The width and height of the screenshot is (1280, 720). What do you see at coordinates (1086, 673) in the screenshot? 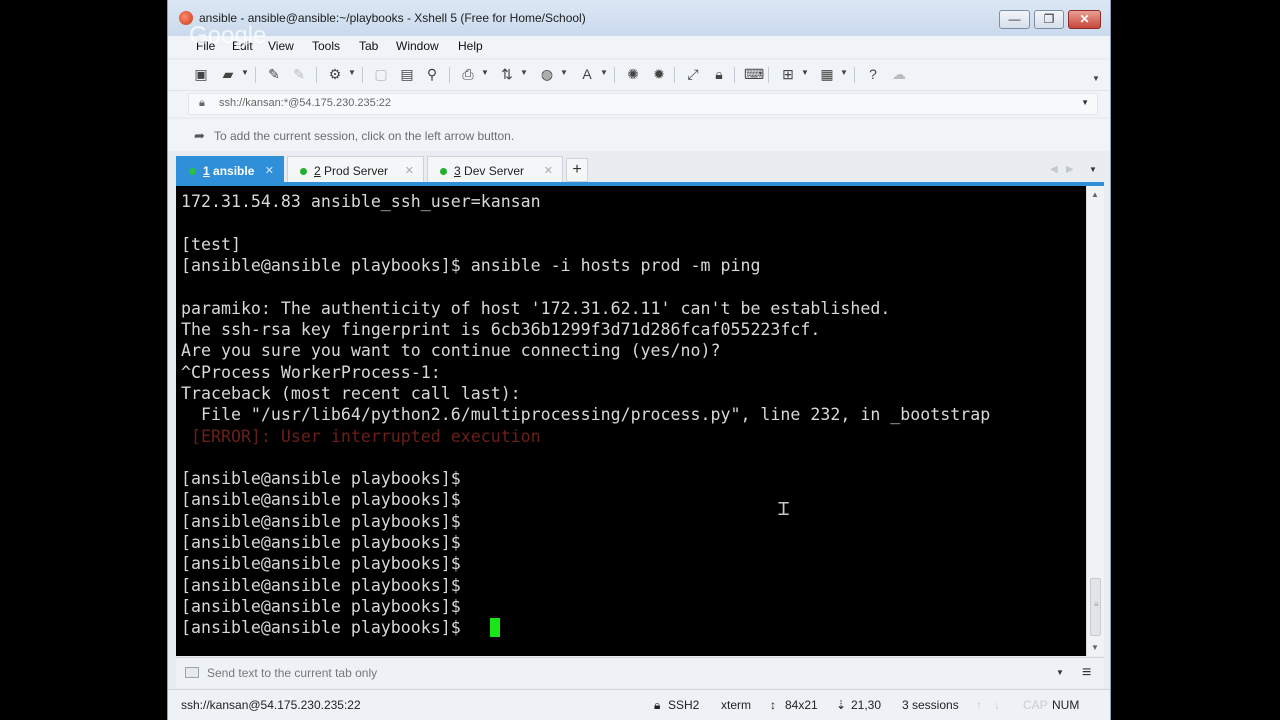
I see `compose-menu-icon: ≡` at bounding box center [1086, 673].